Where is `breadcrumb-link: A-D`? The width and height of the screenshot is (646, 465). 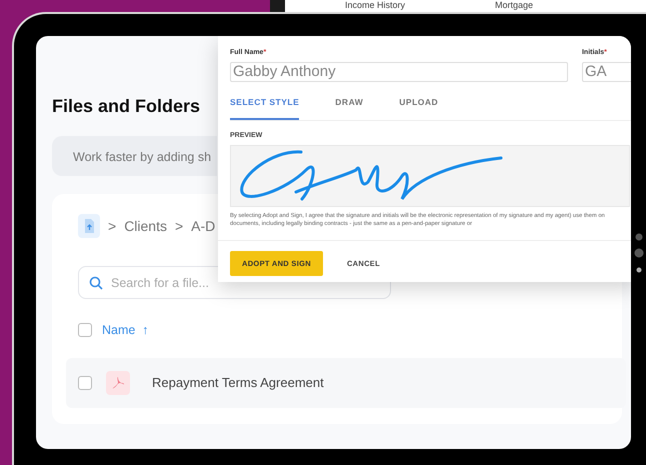 breadcrumb-link: A-D is located at coordinates (203, 226).